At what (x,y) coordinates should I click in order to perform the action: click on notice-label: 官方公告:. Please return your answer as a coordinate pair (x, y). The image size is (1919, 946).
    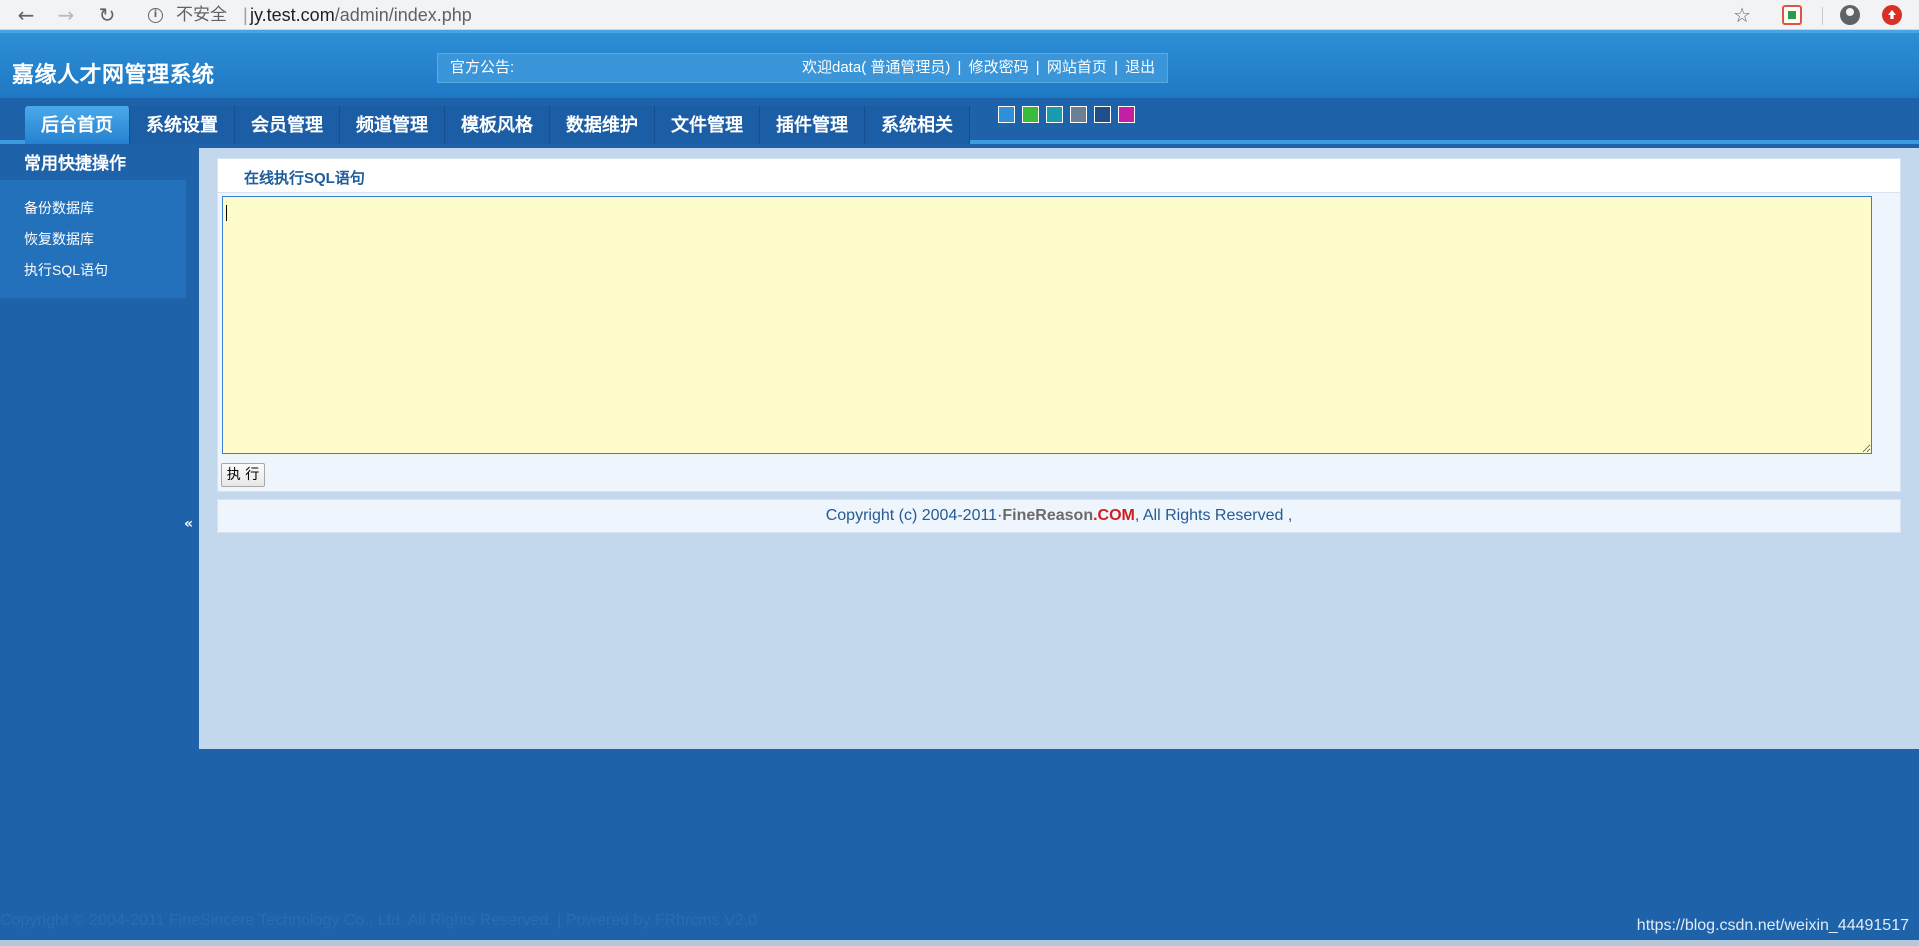
    Looking at the image, I should click on (482, 67).